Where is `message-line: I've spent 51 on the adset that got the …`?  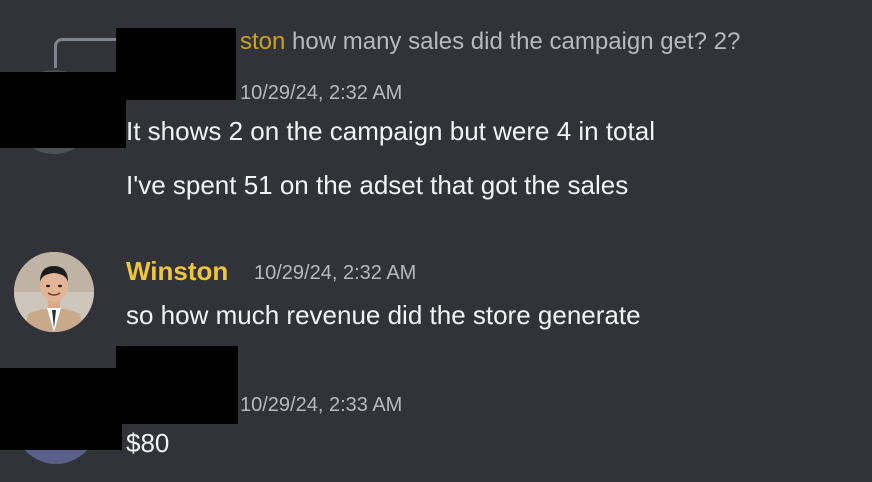
message-line: I've spent 51 on the adset that got the … is located at coordinates (377, 185).